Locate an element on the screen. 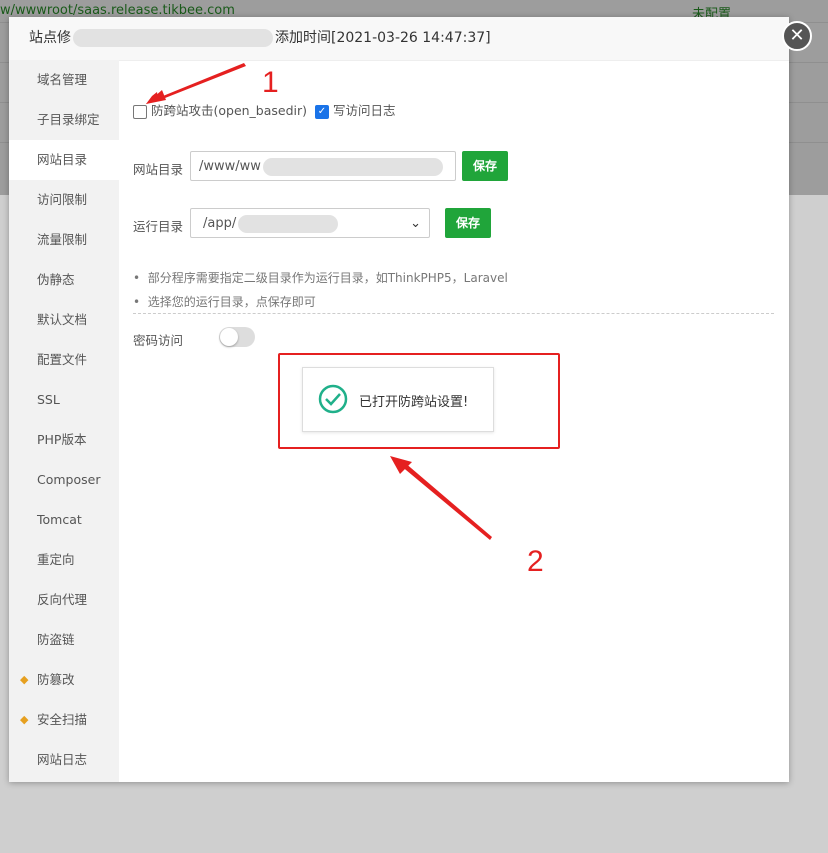  password-access-toggle is located at coordinates (237, 337).